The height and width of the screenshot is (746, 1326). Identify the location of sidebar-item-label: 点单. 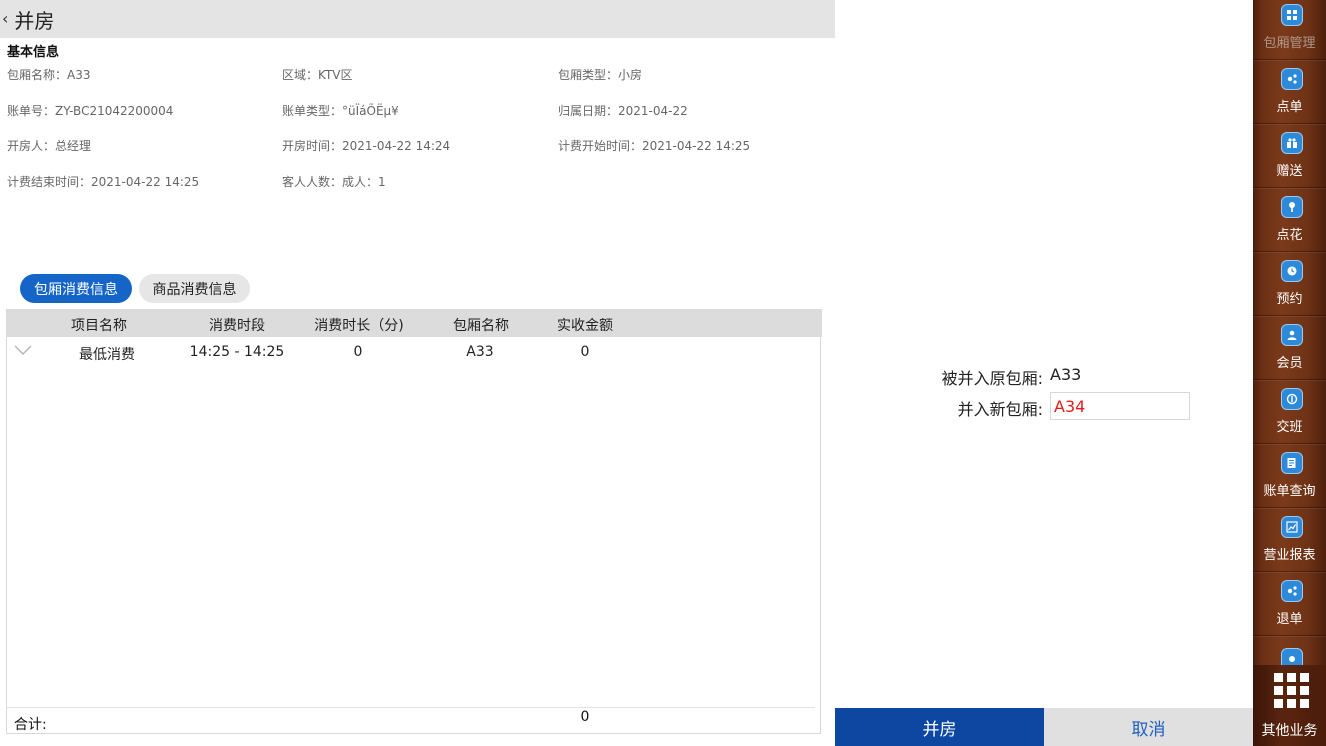
(1289, 107).